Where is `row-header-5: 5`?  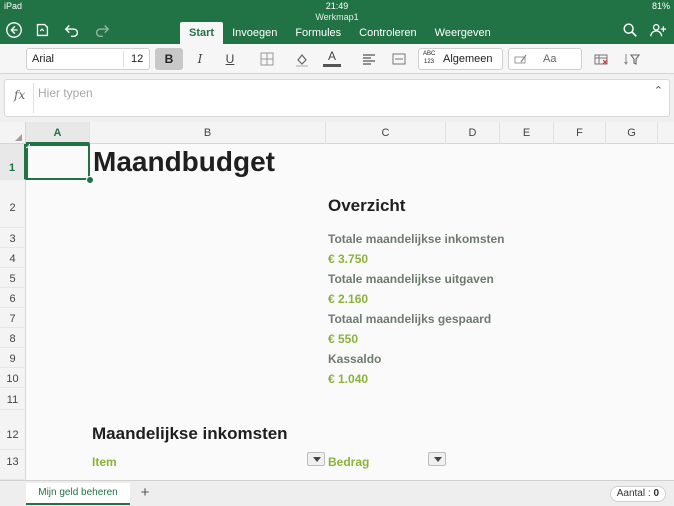 row-header-5: 5 is located at coordinates (13, 278).